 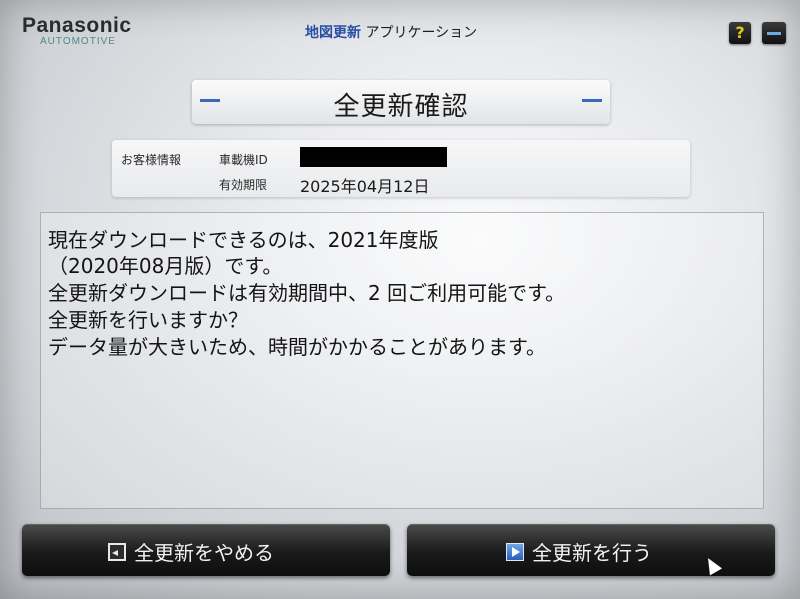 I want to click on dialog-title: 全更新確認, so click(x=401, y=107).